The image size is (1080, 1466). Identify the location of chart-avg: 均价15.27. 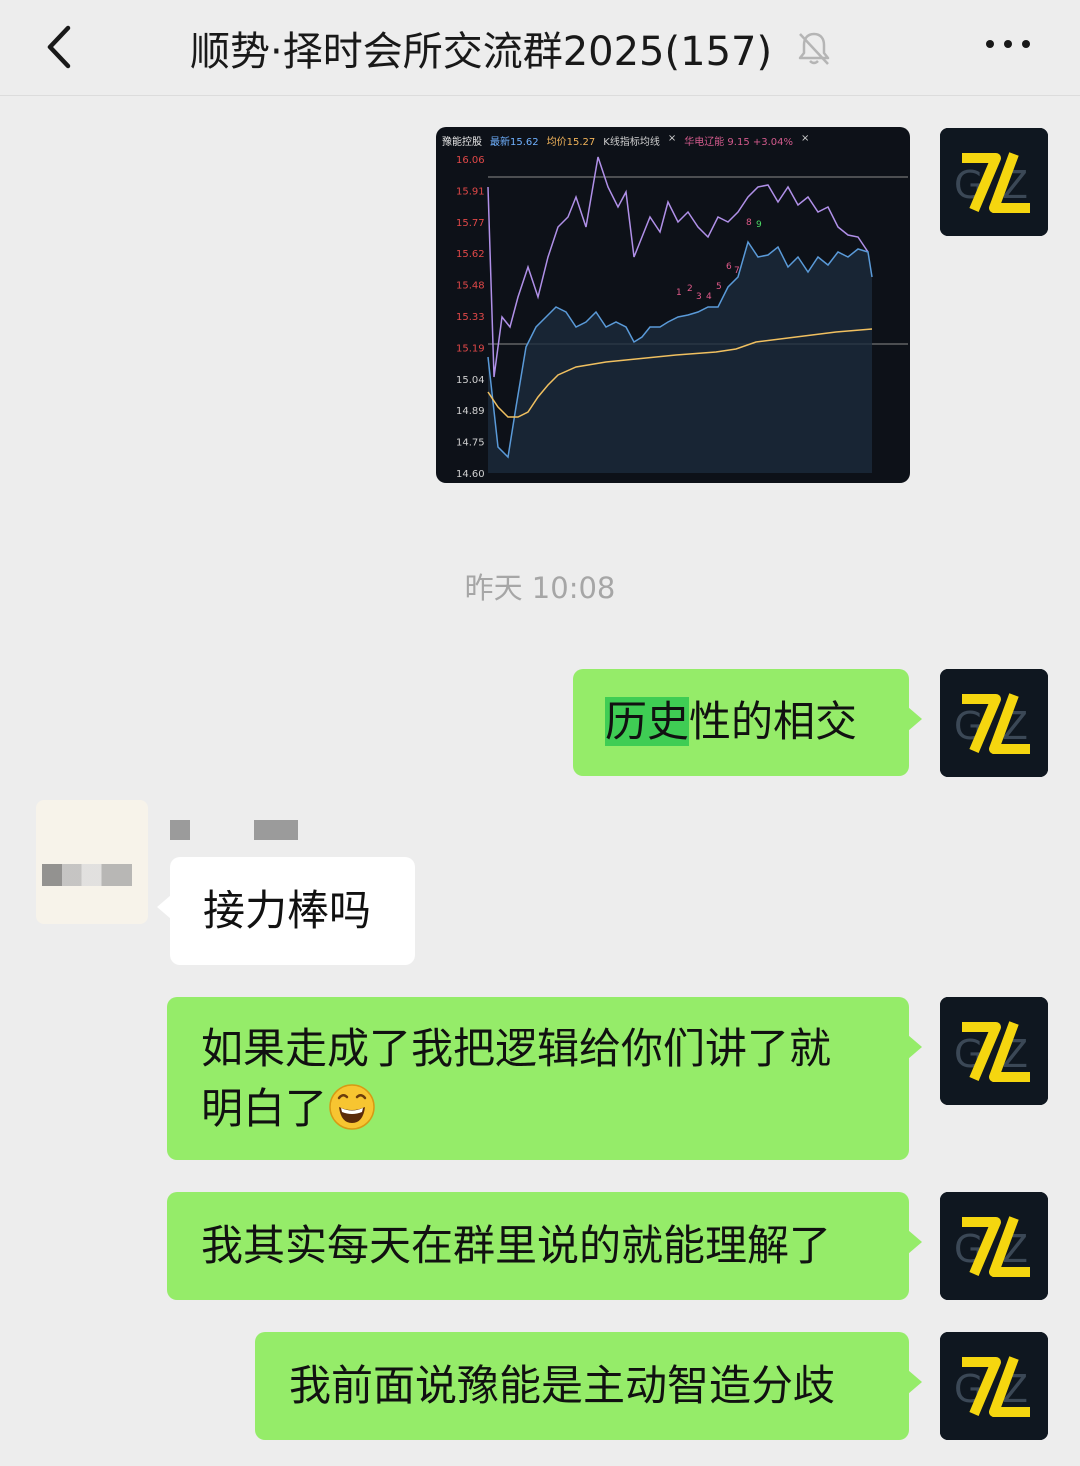
(571, 142).